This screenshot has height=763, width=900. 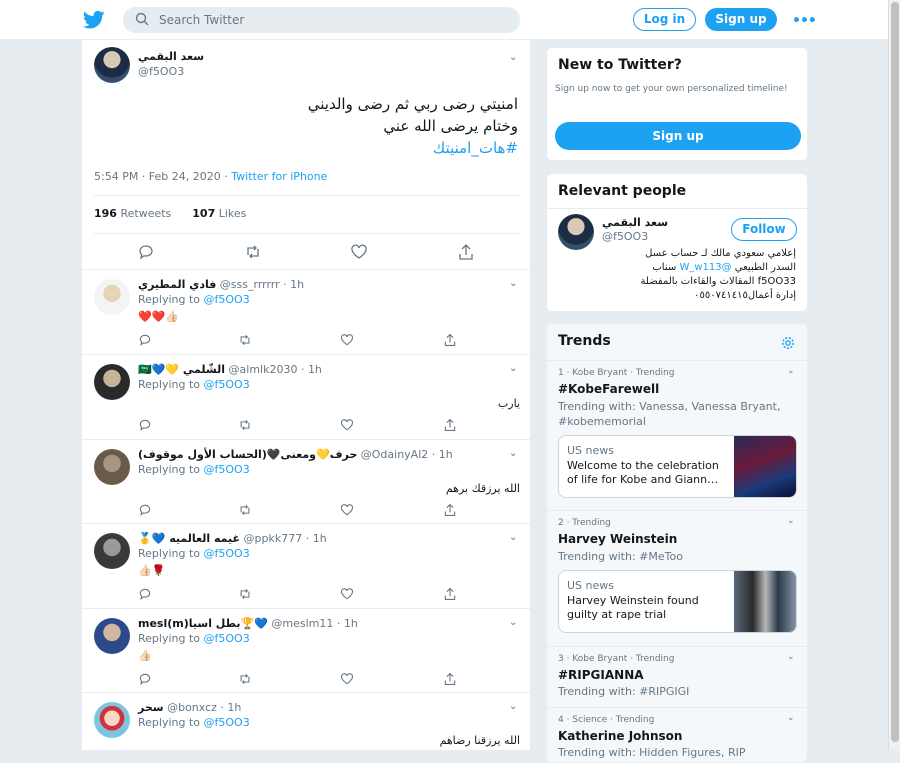 I want to click on trend-name: Harvey Weinstein, so click(x=617, y=539).